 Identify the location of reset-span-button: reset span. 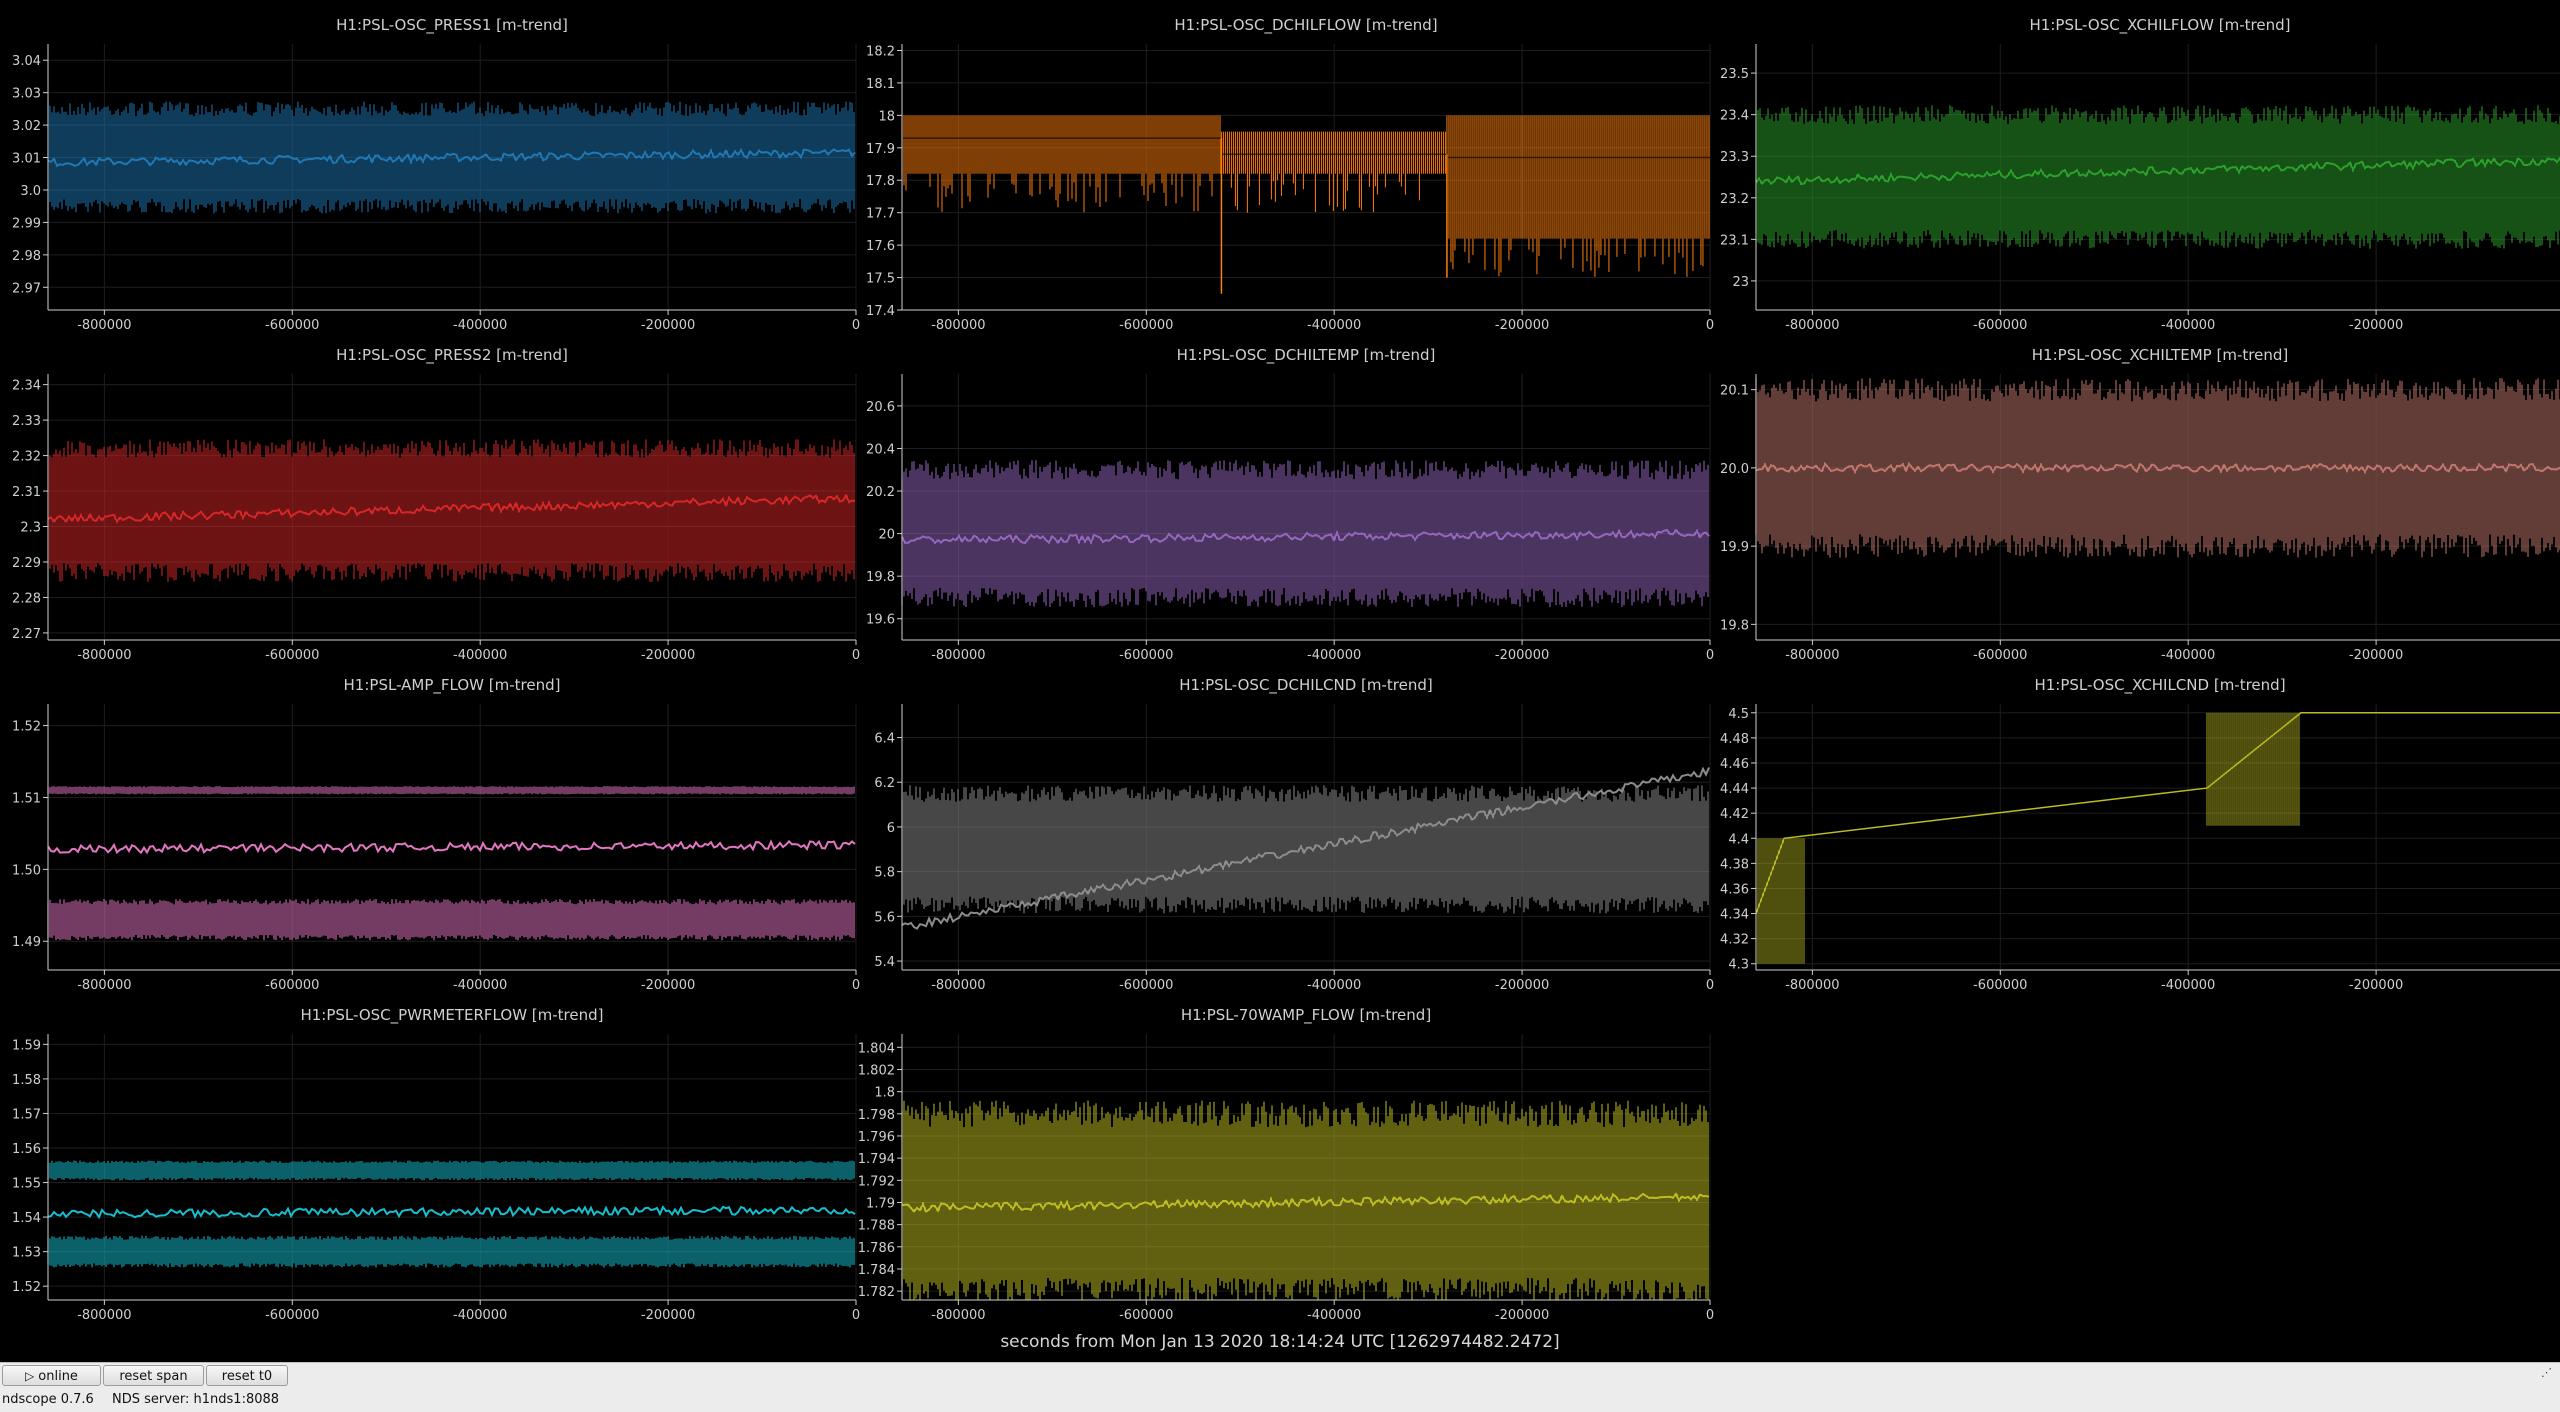
(153, 1375).